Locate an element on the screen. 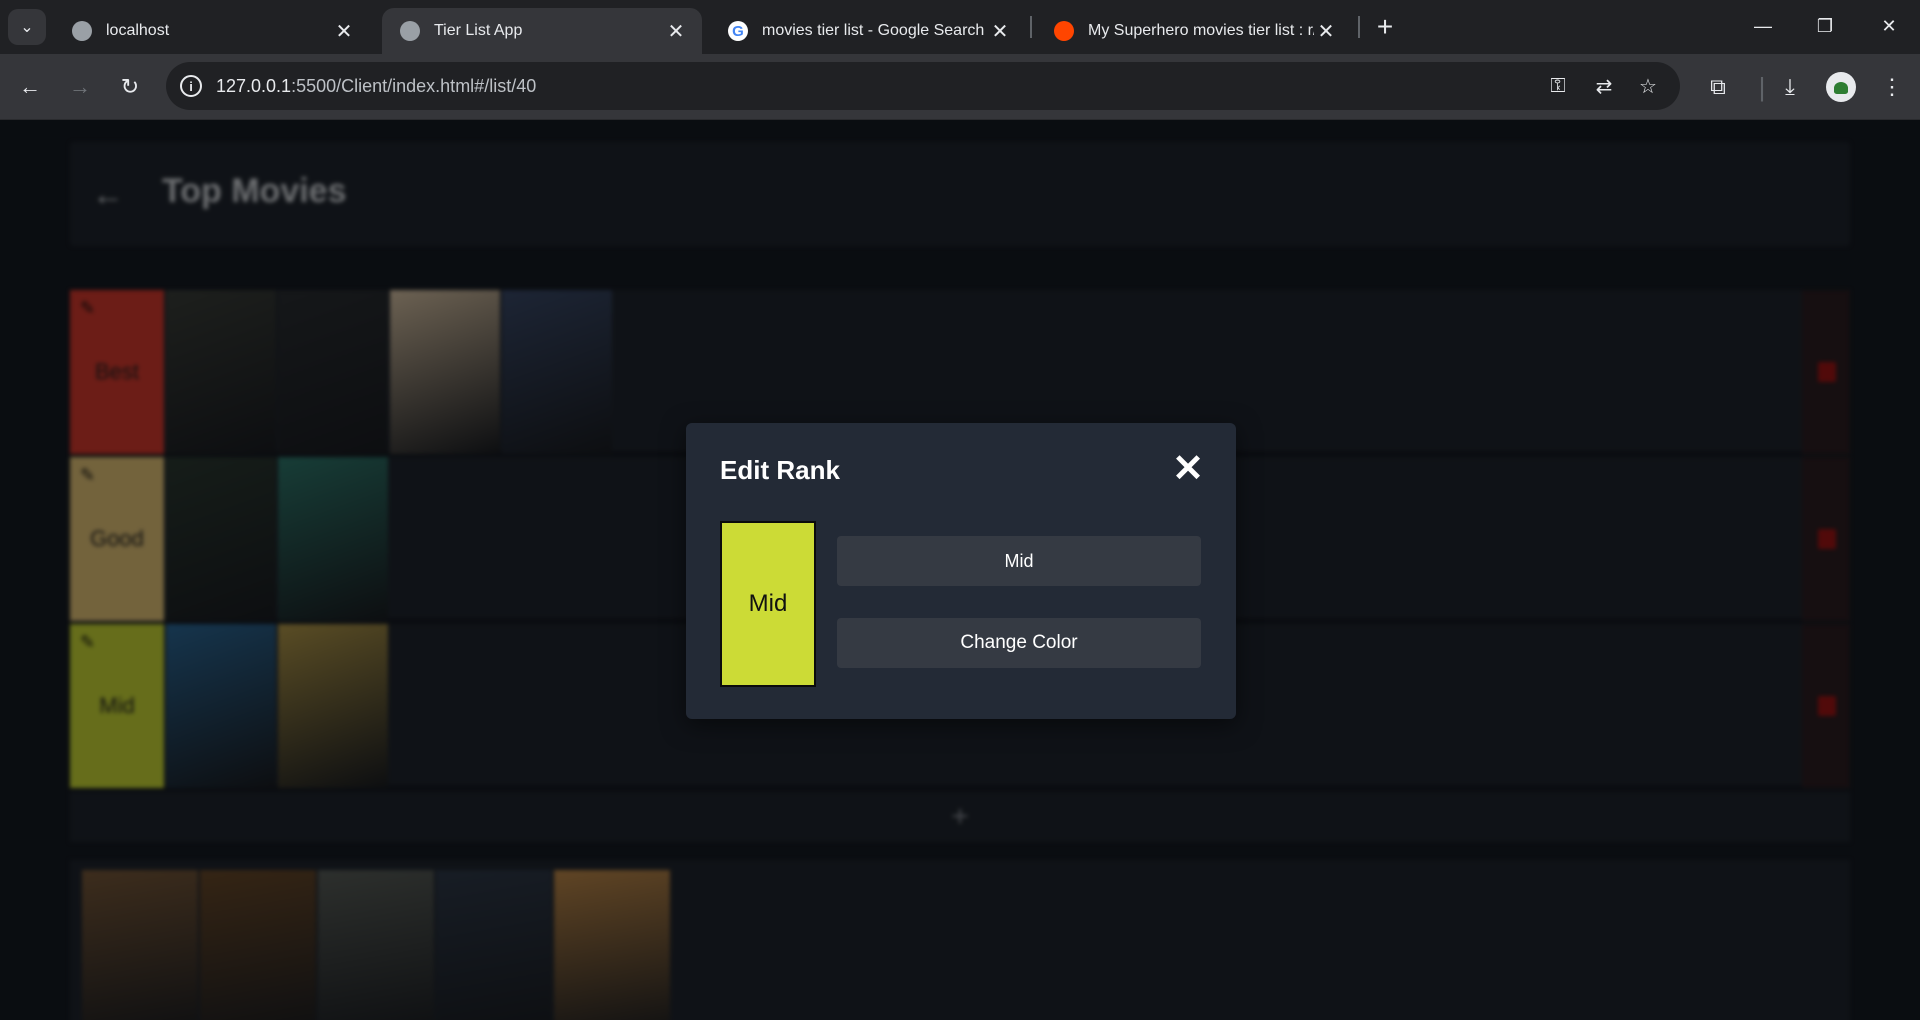 The width and height of the screenshot is (1920, 1020). new-tab-plus-icon: + is located at coordinates (1385, 26).